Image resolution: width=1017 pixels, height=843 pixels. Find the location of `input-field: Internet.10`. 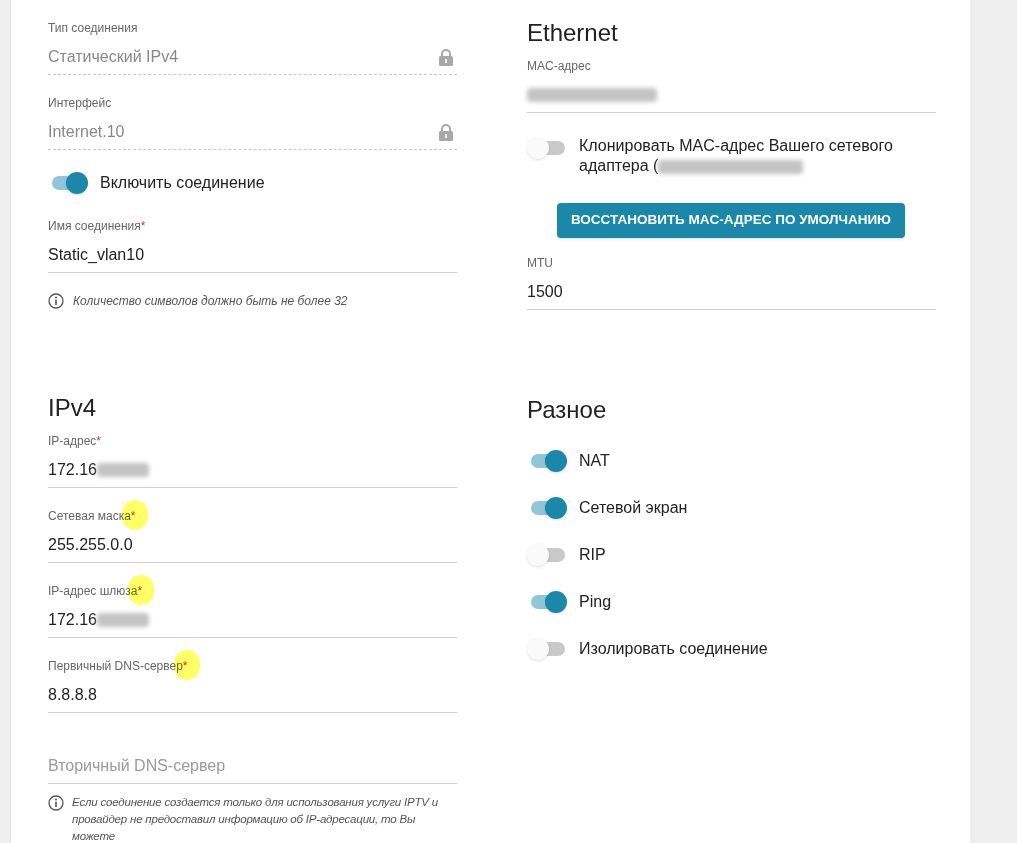

input-field: Internet.10 is located at coordinates (252, 132).